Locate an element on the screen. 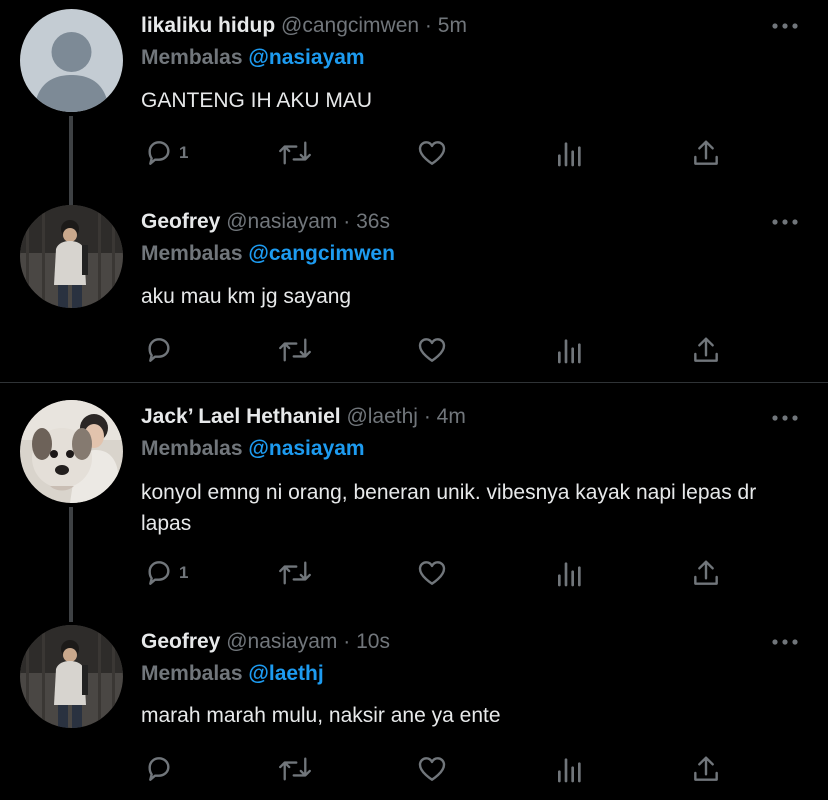 The image size is (828, 800). tweet-text: GANTENG IH AKU MAU is located at coordinates (257, 100).